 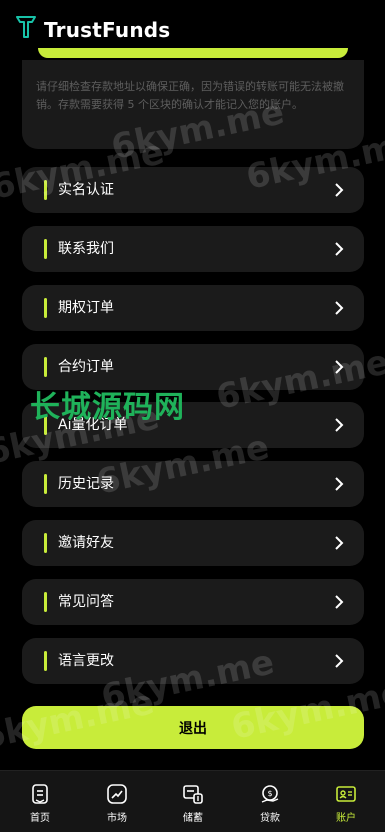 I want to click on menu-item-language: 语言更改, so click(x=193, y=661).